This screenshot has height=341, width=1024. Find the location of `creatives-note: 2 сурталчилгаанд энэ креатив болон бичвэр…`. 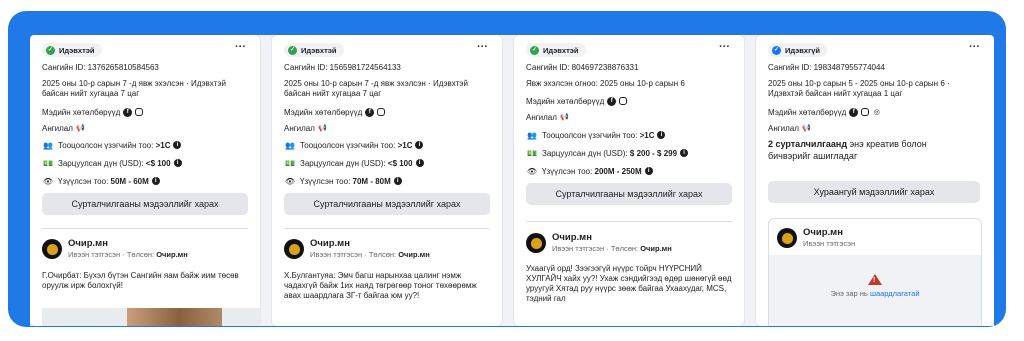

creatives-note: 2 сурталчилгаанд энэ креатив болон бичвэр… is located at coordinates (847, 150).